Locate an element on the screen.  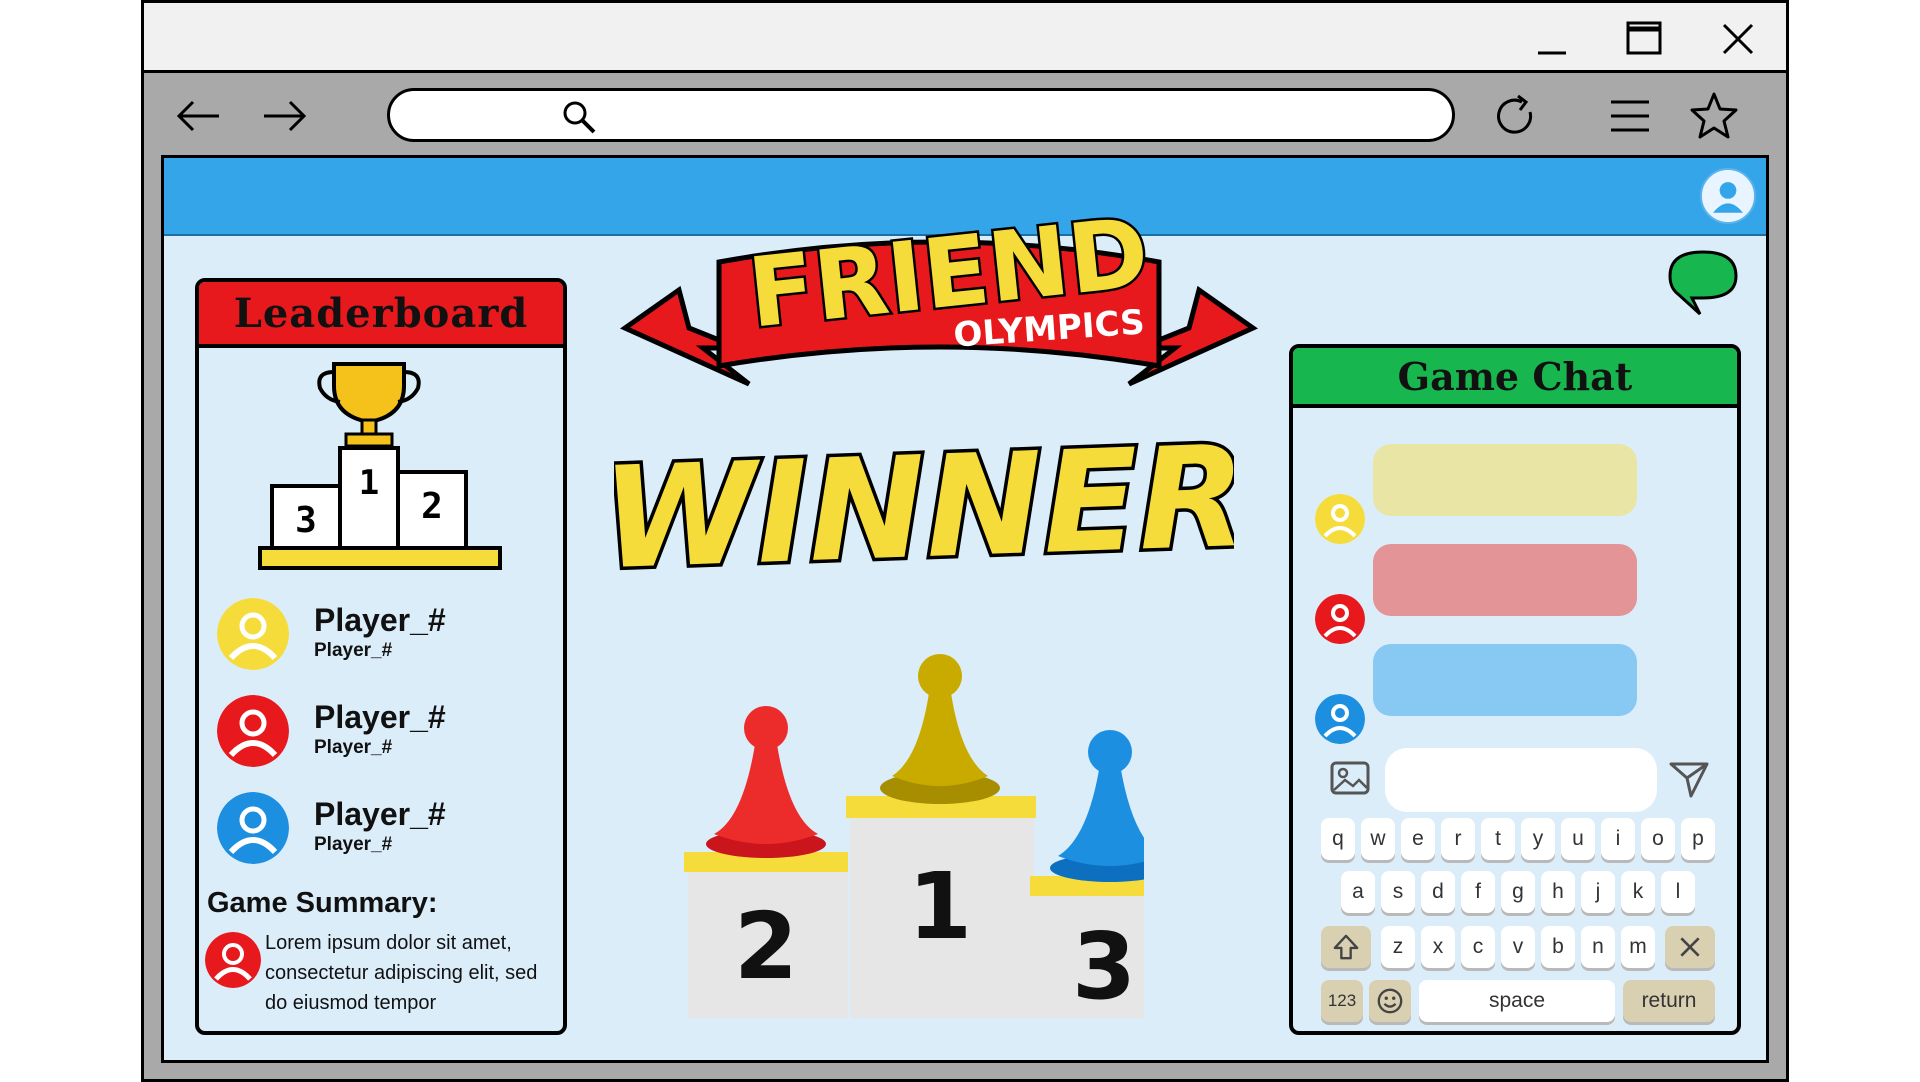
key-s: s is located at coordinates (1398, 892).